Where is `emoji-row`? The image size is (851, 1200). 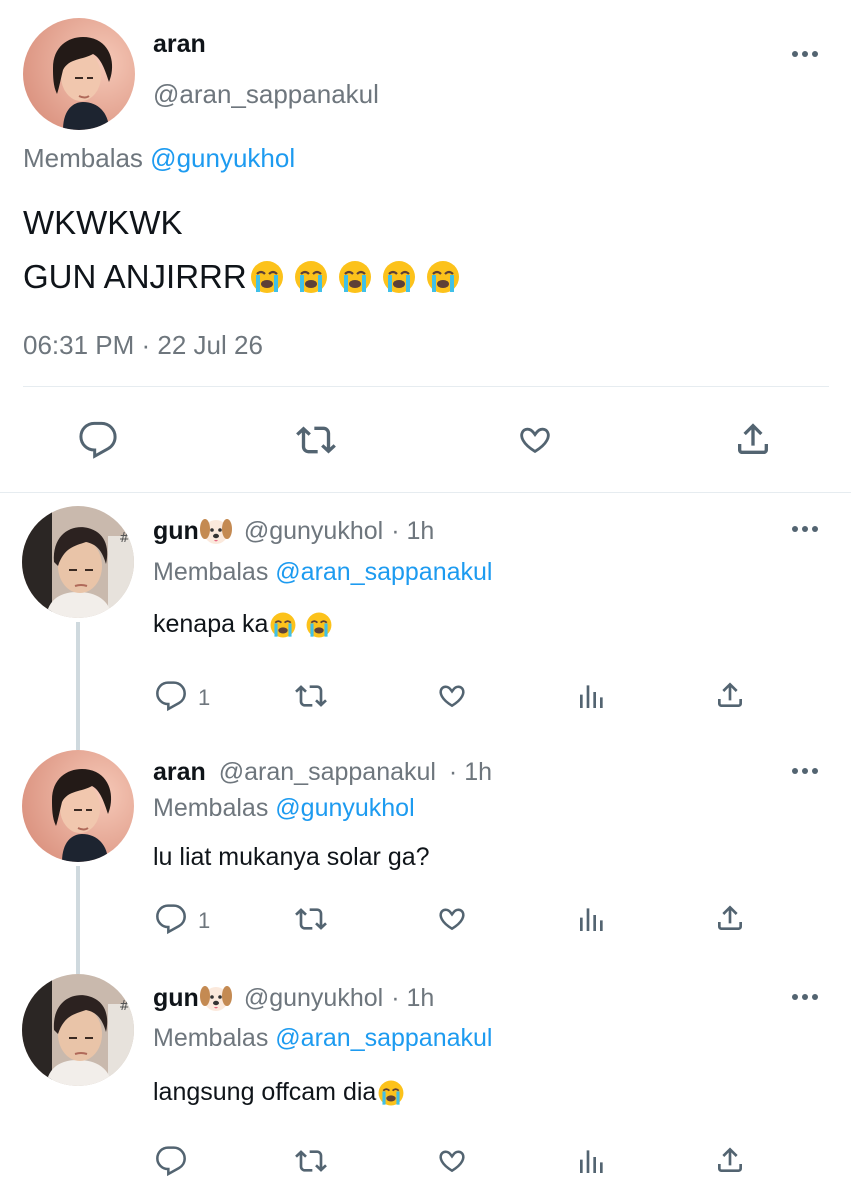
emoji-row is located at coordinates (355, 277).